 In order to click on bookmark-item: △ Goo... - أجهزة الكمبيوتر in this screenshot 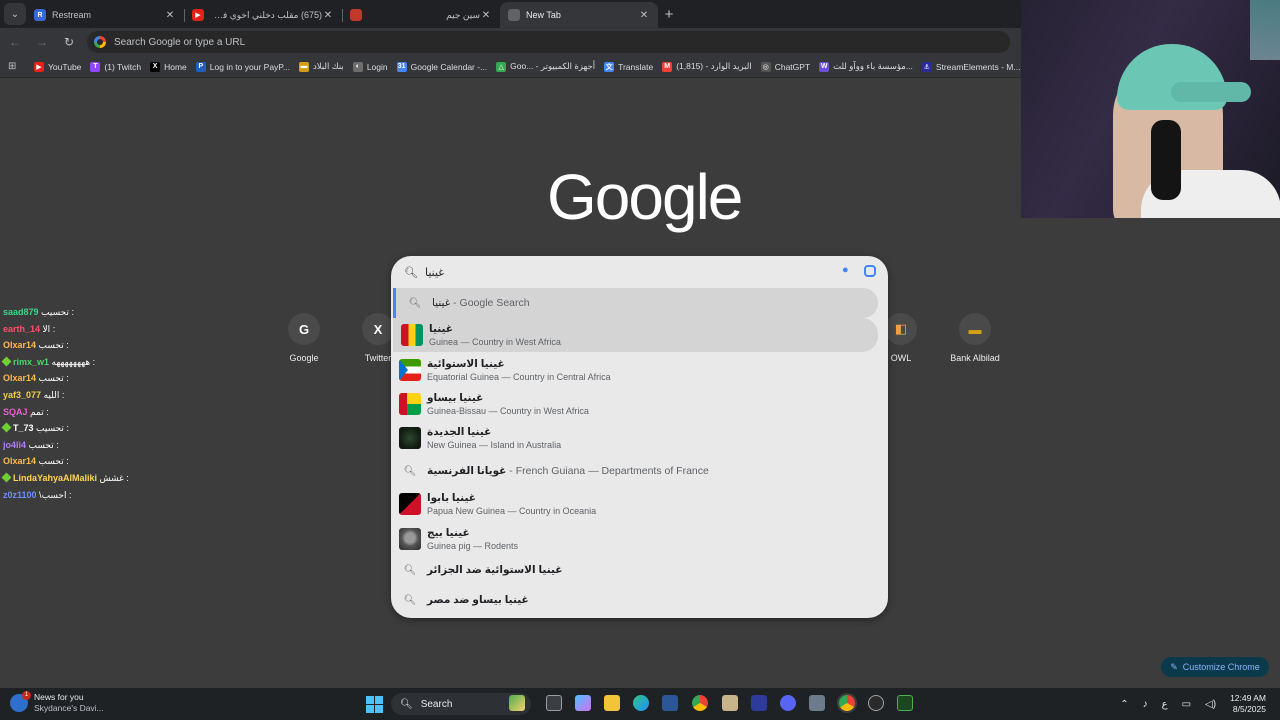, I will do `click(545, 66)`.